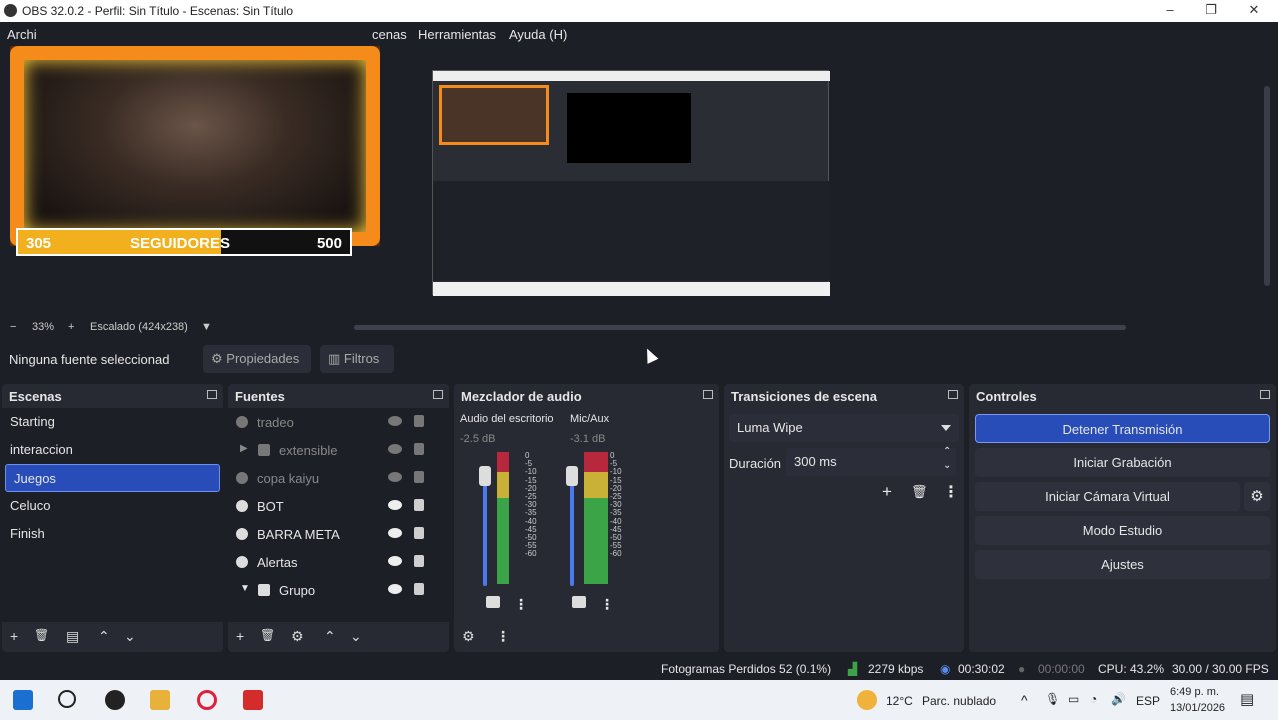  I want to click on close-button: ✕, so click(1254, 10).